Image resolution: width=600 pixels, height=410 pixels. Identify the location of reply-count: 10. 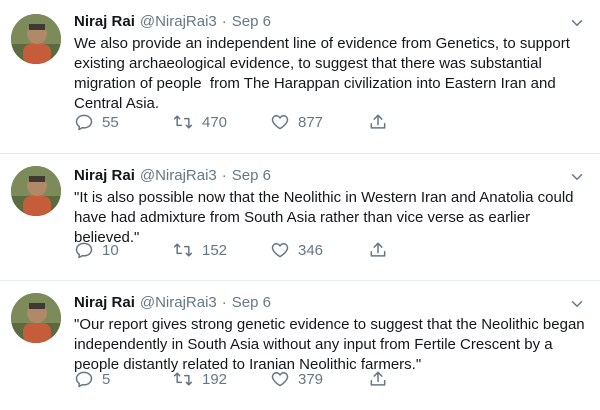
(110, 250).